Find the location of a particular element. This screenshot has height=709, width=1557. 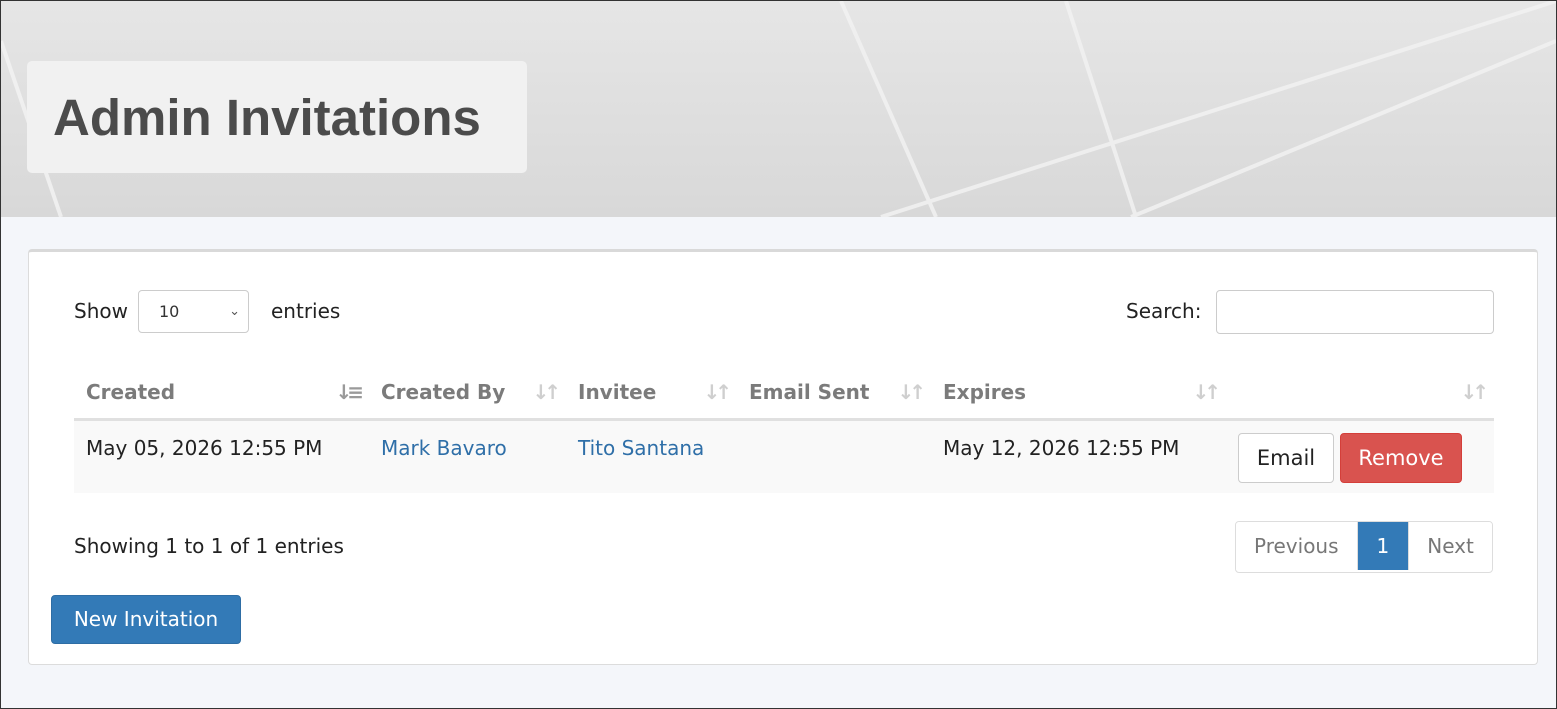

column-header-invitee: Invitee ↓↑ is located at coordinates (651, 394).